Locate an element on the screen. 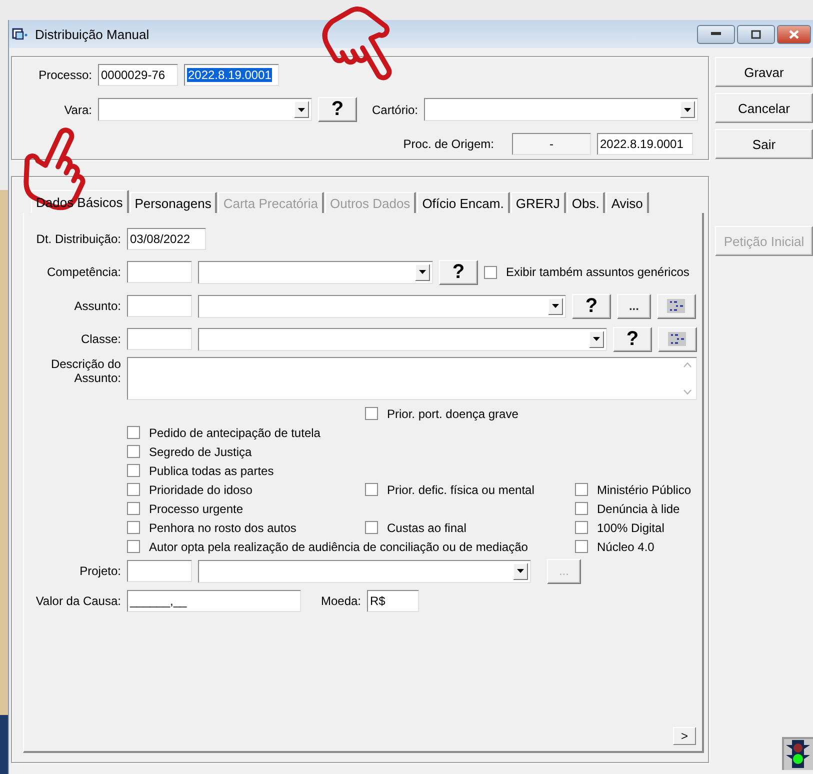 Image resolution: width=813 pixels, height=774 pixels. field-label: Valor da Causa: is located at coordinates (77, 601).